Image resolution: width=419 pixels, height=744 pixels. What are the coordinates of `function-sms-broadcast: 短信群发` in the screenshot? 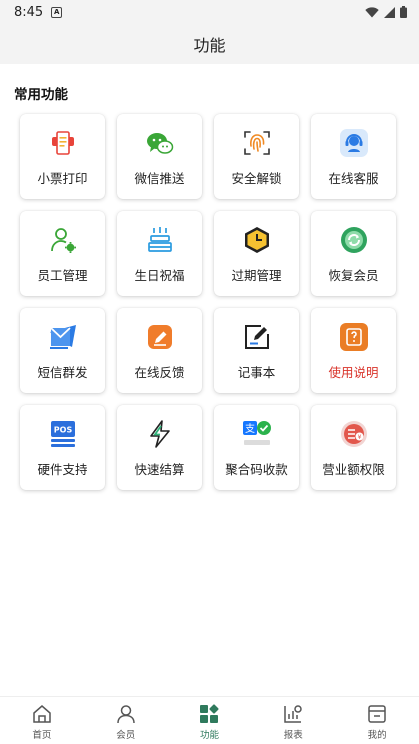 It's located at (62, 350).